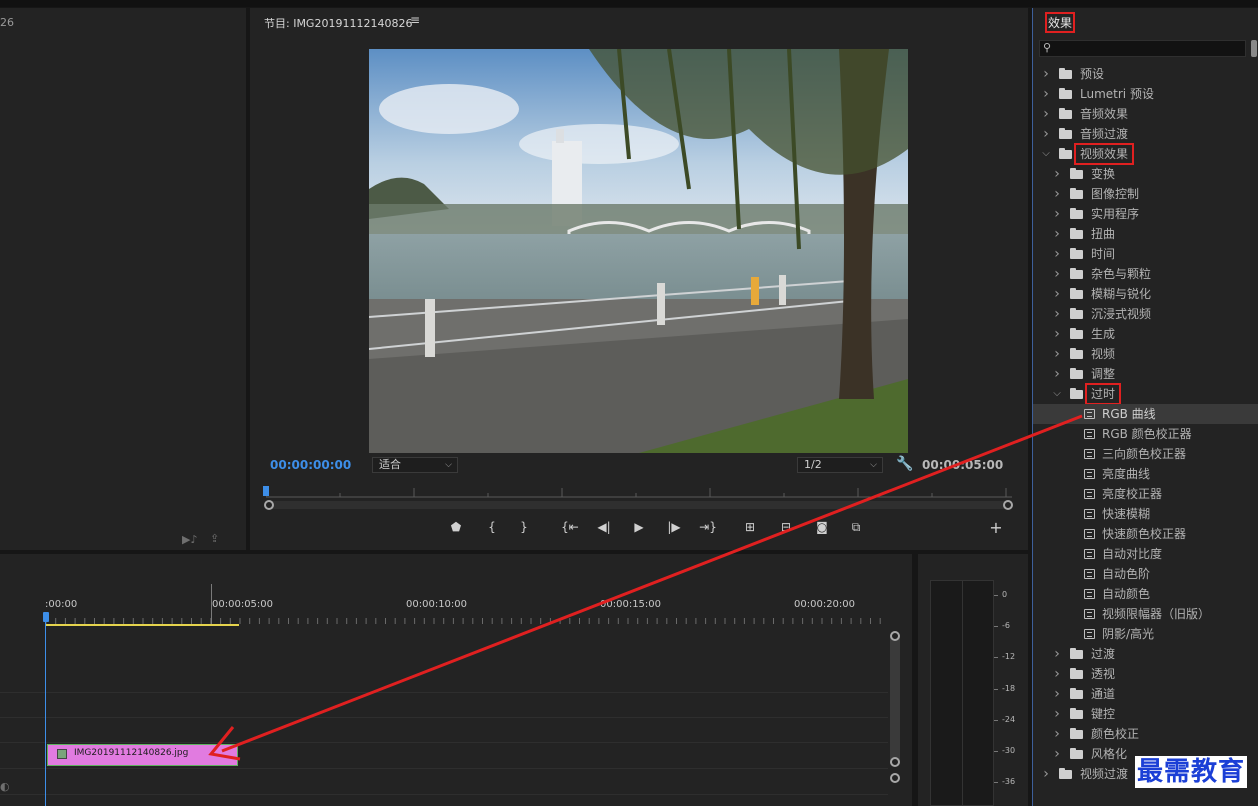 Image resolution: width=1258 pixels, height=806 pixels. What do you see at coordinates (1145, 414) in the screenshot?
I see `effects-tree-item: RGB 曲线` at bounding box center [1145, 414].